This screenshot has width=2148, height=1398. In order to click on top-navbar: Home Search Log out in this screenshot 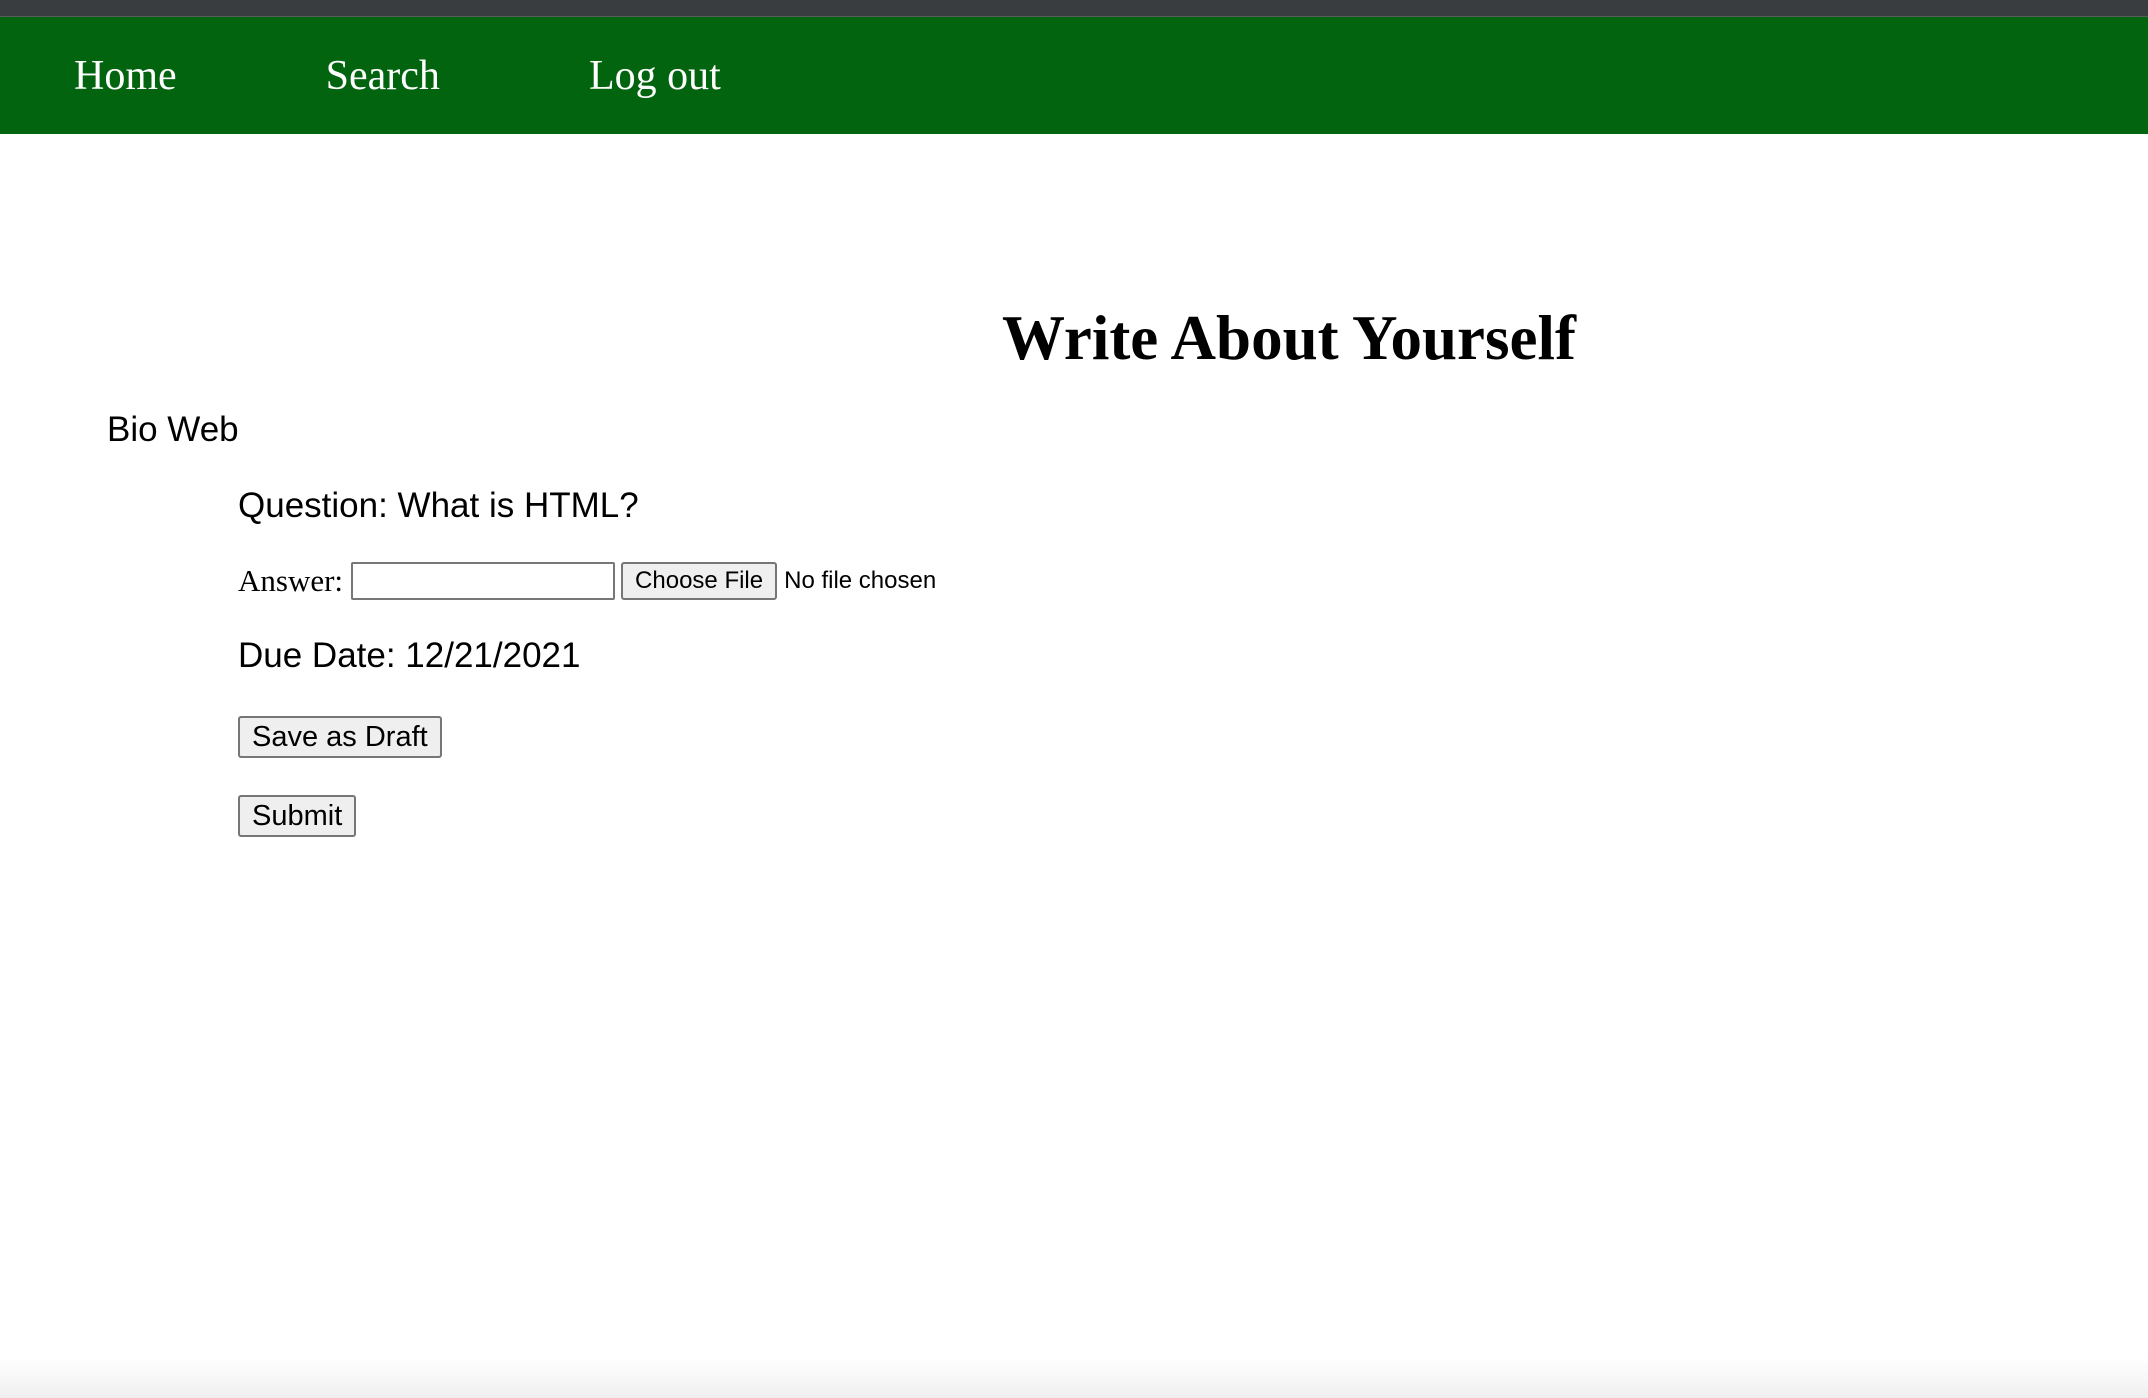, I will do `click(1074, 75)`.